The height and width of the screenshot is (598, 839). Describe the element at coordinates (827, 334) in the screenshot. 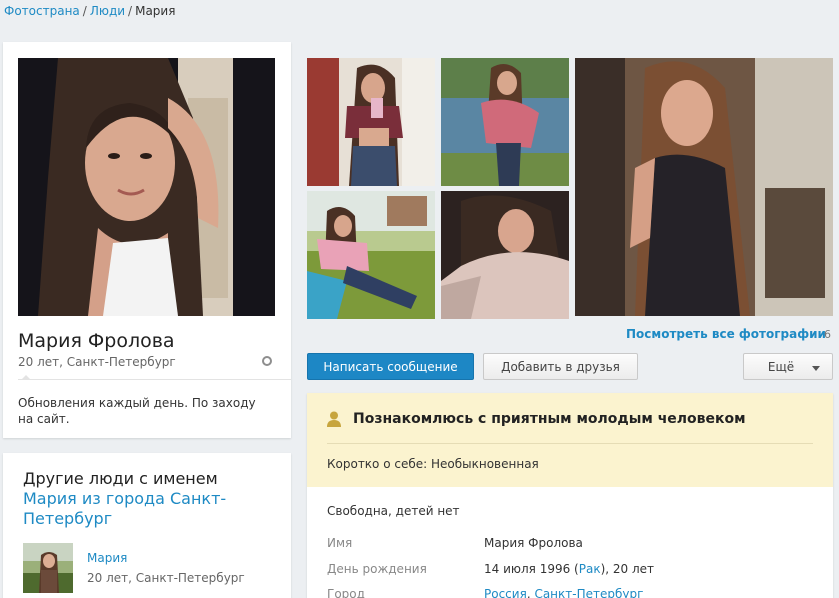

I see `photos-count: 6` at that location.